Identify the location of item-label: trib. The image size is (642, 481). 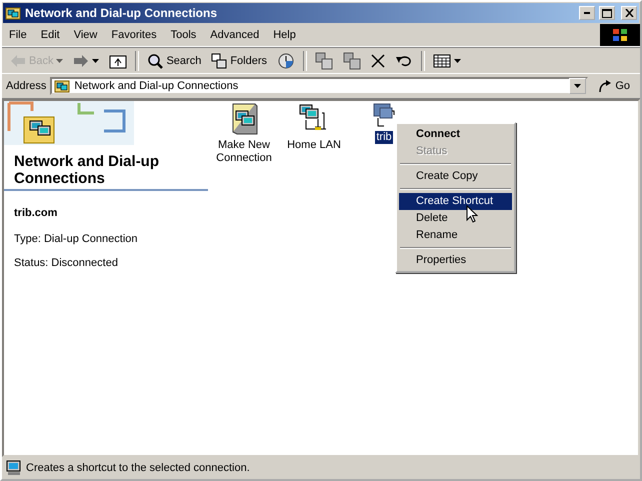
(384, 137).